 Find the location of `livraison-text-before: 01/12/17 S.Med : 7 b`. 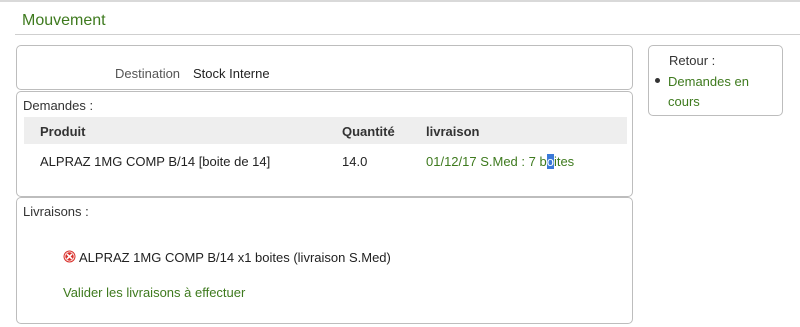

livraison-text-before: 01/12/17 S.Med : 7 b is located at coordinates (486, 161).